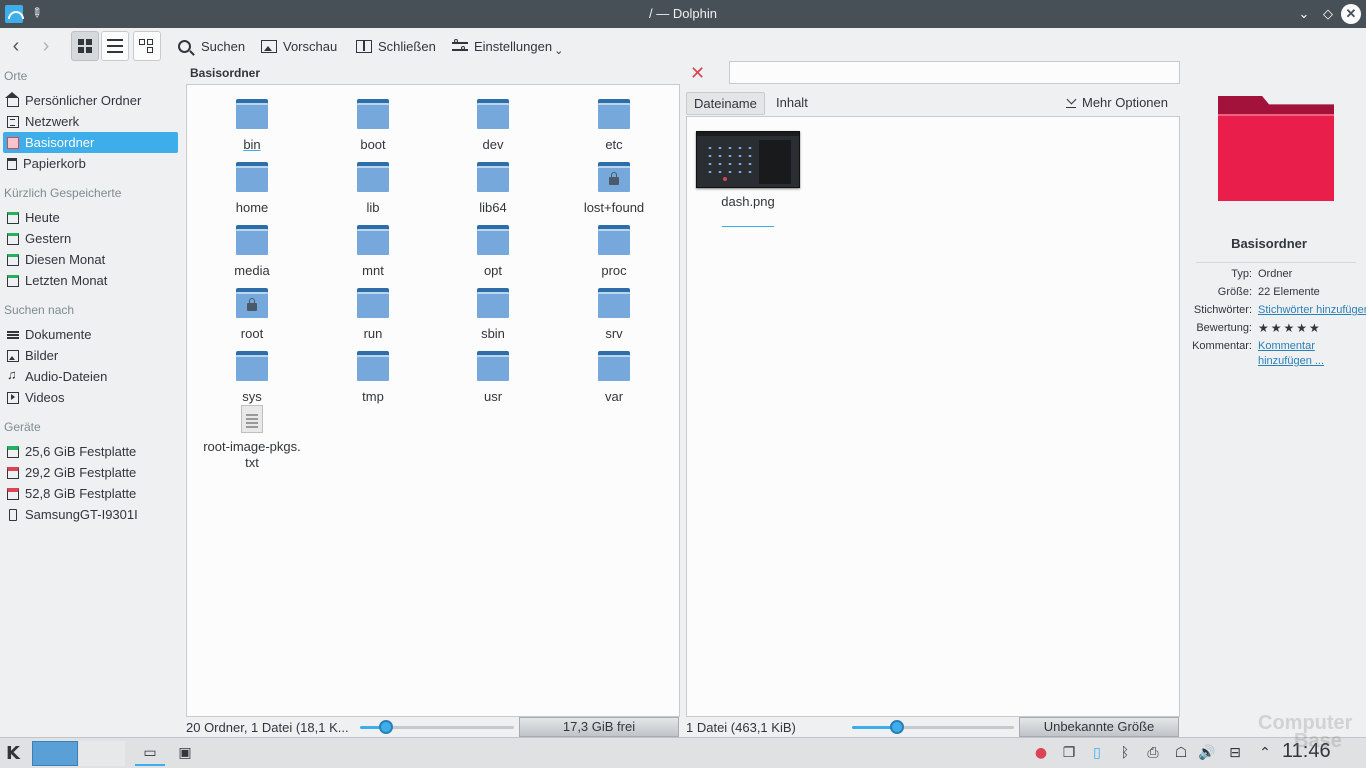  I want to click on place-trash: Papierkorb, so click(90, 163).